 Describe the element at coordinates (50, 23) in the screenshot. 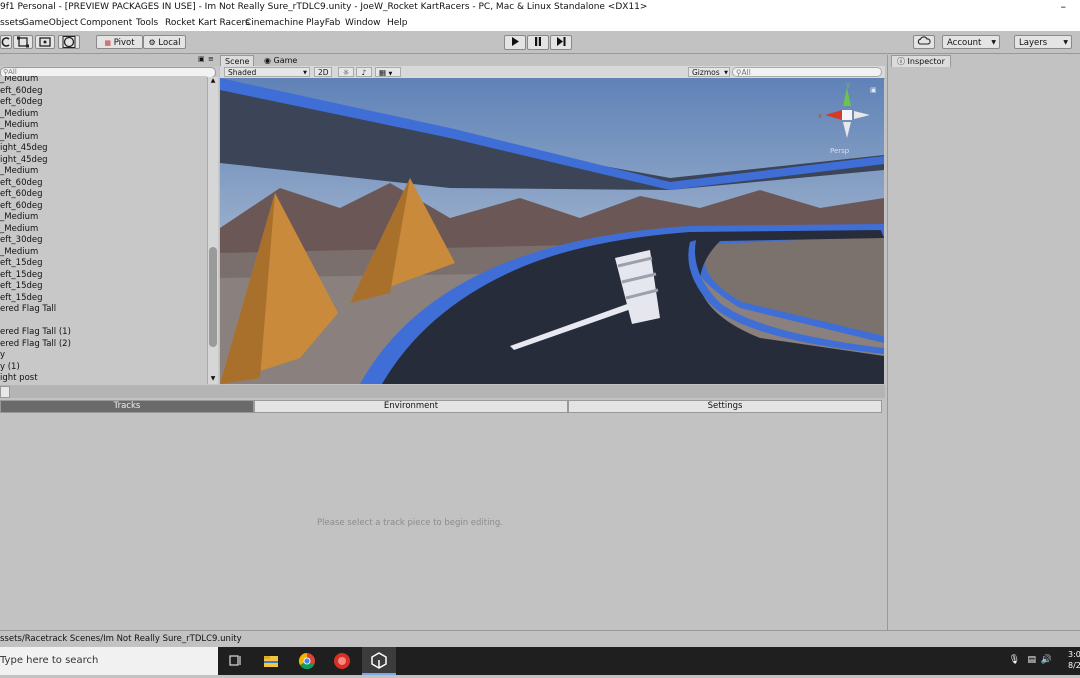

I see `menu-gameobject: GameObject` at that location.